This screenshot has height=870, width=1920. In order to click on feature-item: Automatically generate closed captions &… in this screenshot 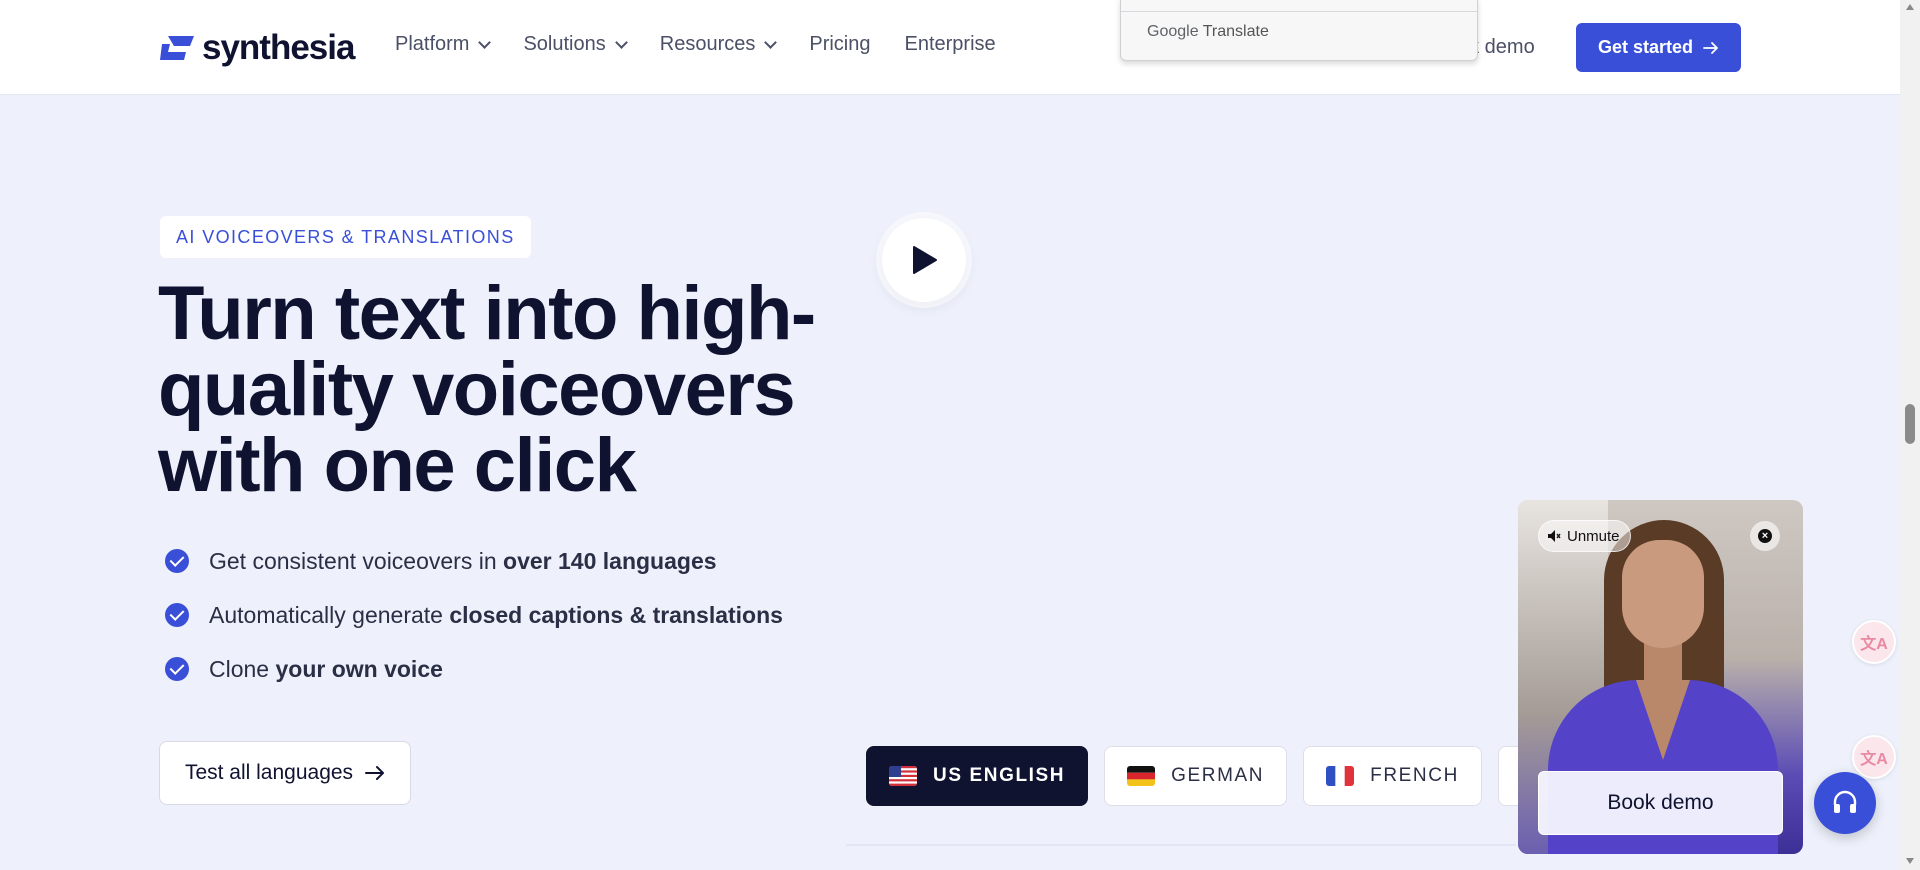, I will do `click(474, 615)`.